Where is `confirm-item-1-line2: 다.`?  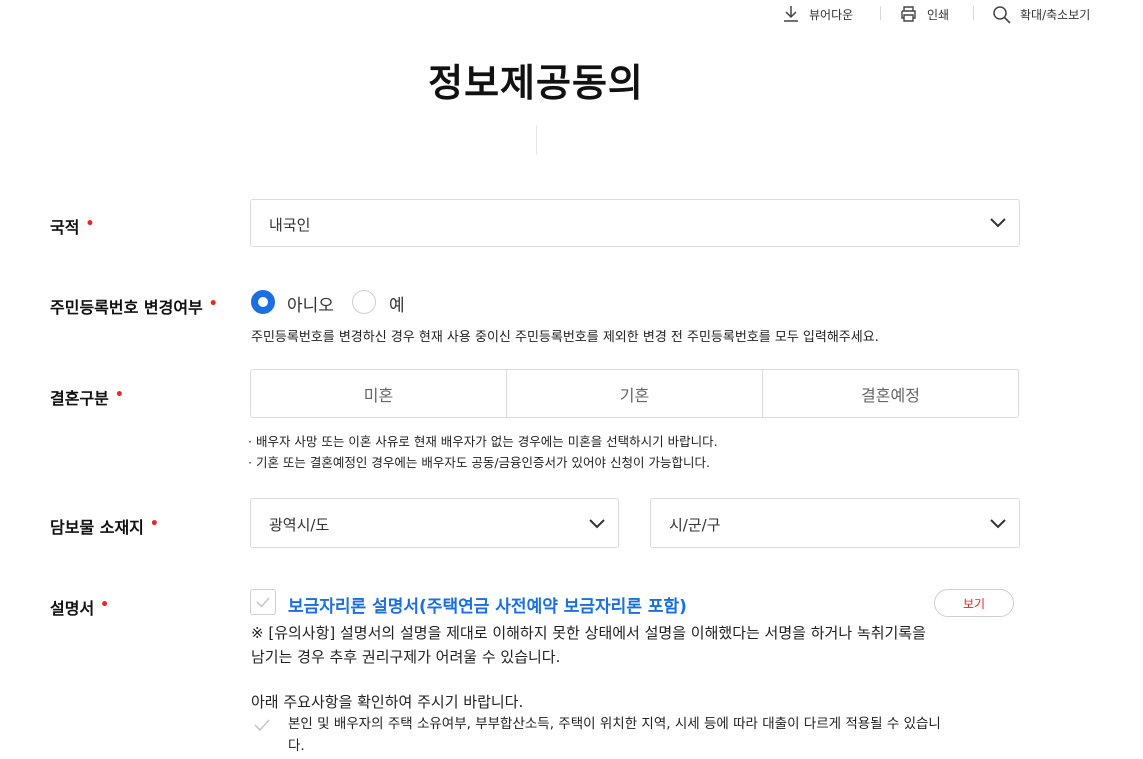 confirm-item-1-line2: 다. is located at coordinates (296, 746).